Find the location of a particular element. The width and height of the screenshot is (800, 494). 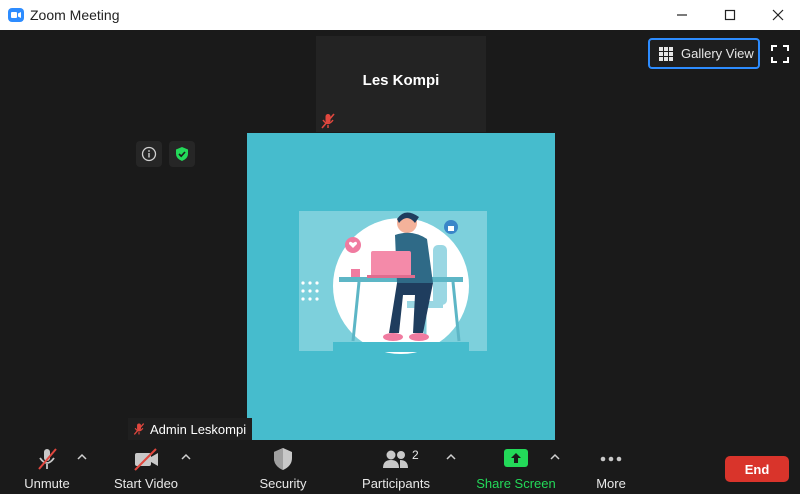

encryption-shield-button is located at coordinates (182, 154).